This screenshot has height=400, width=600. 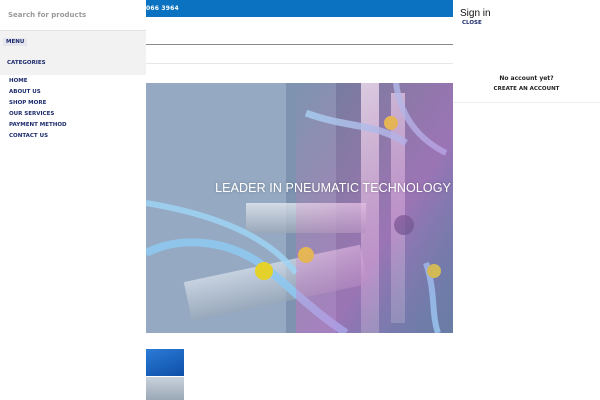 What do you see at coordinates (299, 44) in the screenshot?
I see `header-divider` at bounding box center [299, 44].